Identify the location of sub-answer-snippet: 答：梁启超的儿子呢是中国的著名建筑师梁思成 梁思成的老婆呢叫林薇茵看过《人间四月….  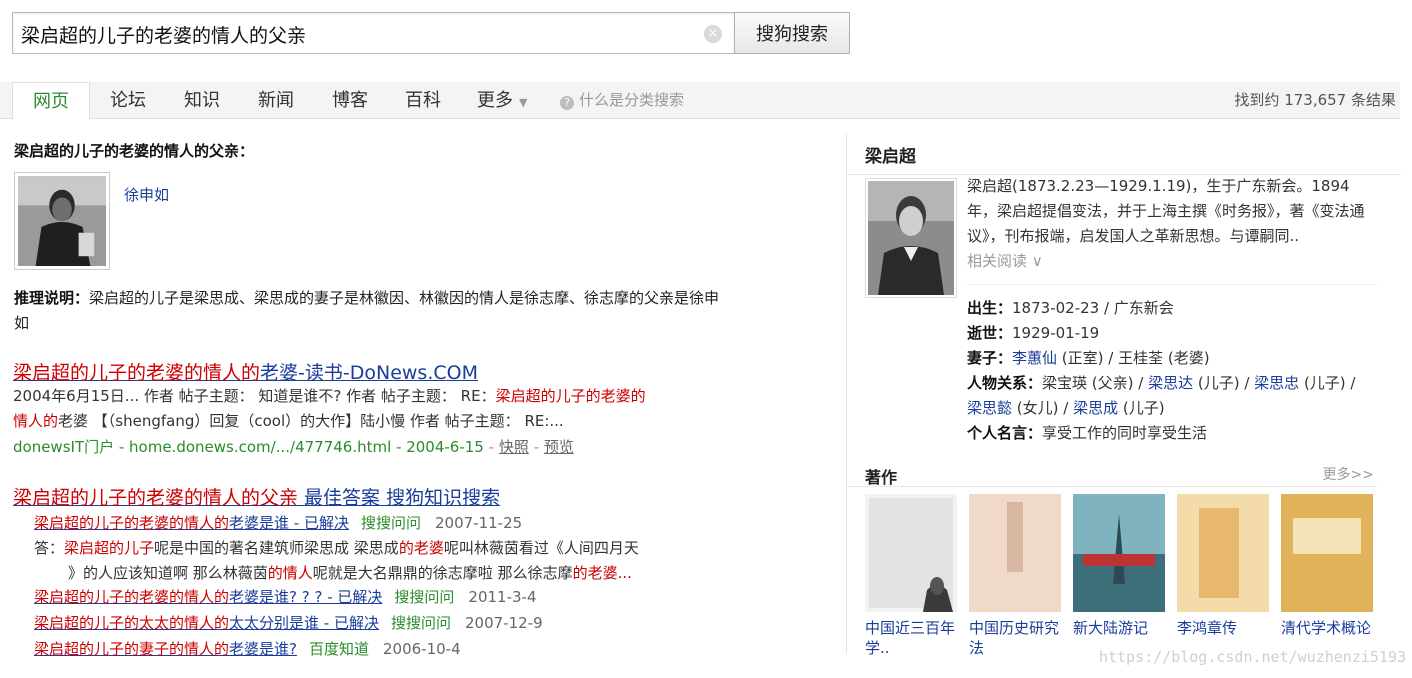
(384, 561).